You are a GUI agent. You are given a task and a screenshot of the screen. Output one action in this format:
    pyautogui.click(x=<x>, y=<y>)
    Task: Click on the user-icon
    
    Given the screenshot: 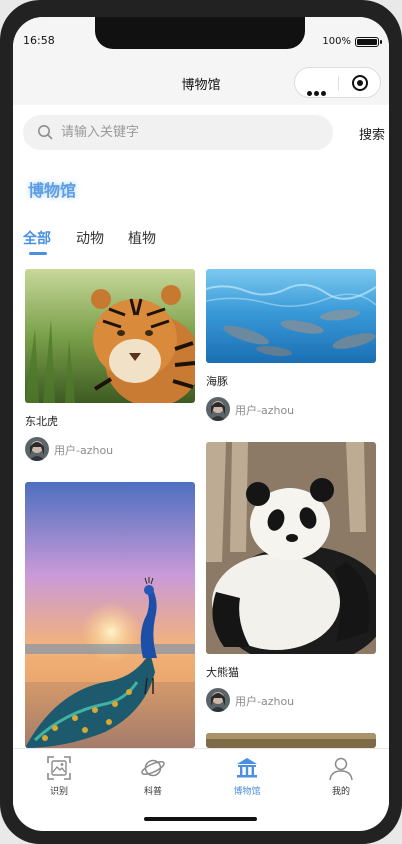 What is the action you would take?
    pyautogui.click(x=341, y=769)
    